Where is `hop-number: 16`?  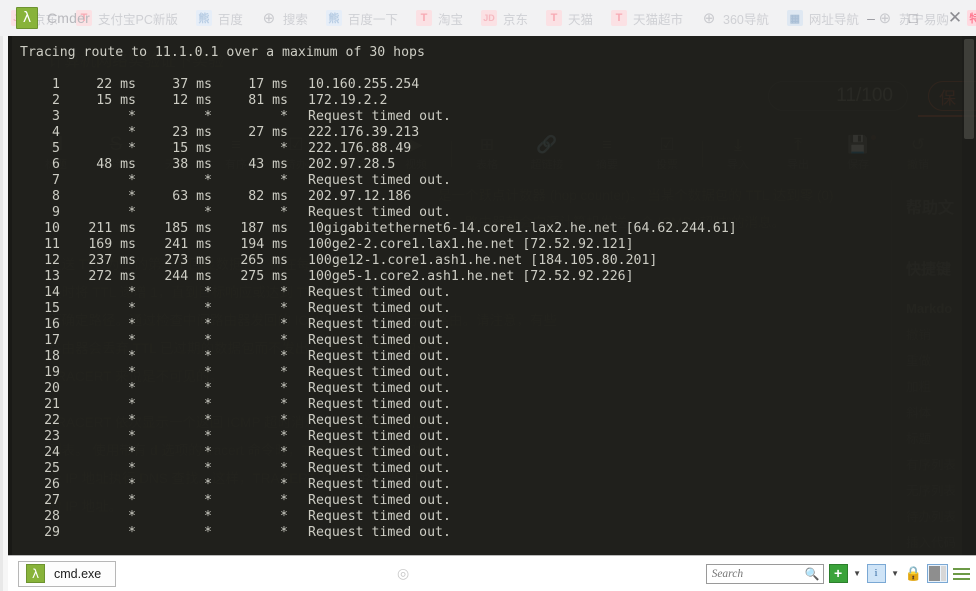
hop-number: 16 is located at coordinates (52, 325).